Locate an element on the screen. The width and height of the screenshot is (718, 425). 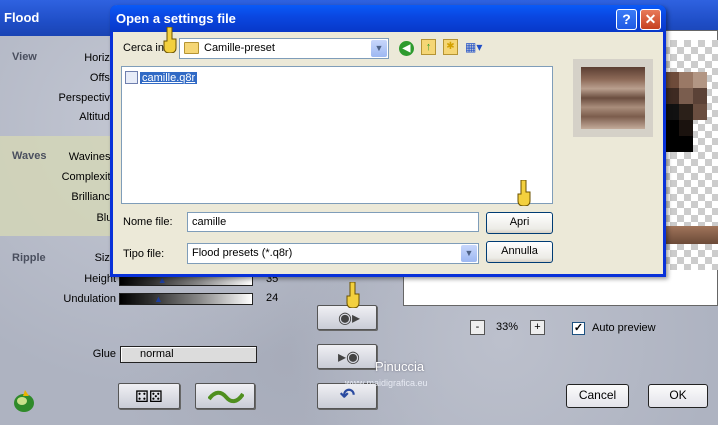
disc-in-icon: ▸◉ is located at coordinates (349, 357).